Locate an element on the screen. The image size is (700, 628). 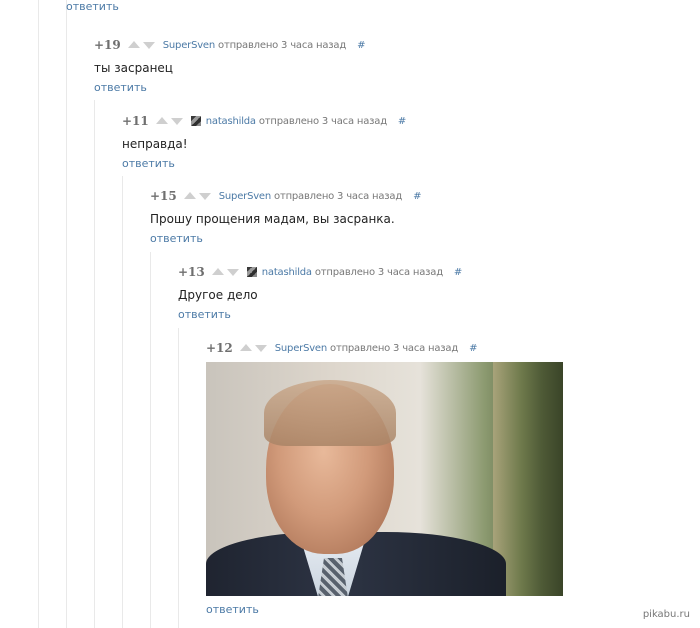
comment-score: +12 is located at coordinates (219, 348).